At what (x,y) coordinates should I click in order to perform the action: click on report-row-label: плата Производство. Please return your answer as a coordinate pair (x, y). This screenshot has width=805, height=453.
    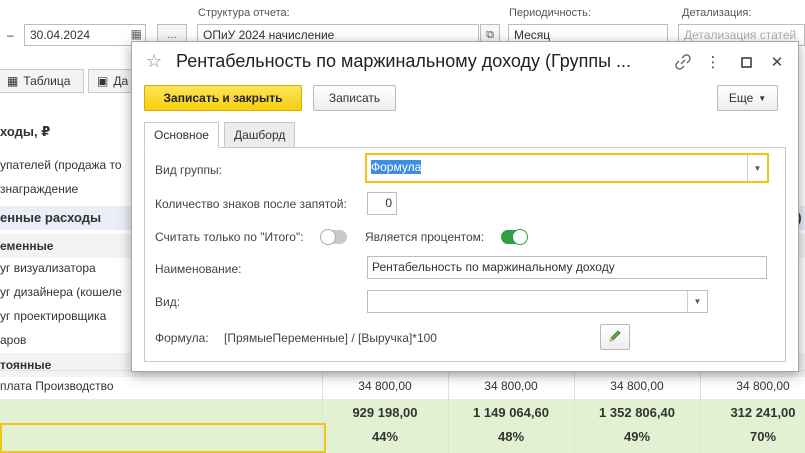
    Looking at the image, I should click on (57, 386).